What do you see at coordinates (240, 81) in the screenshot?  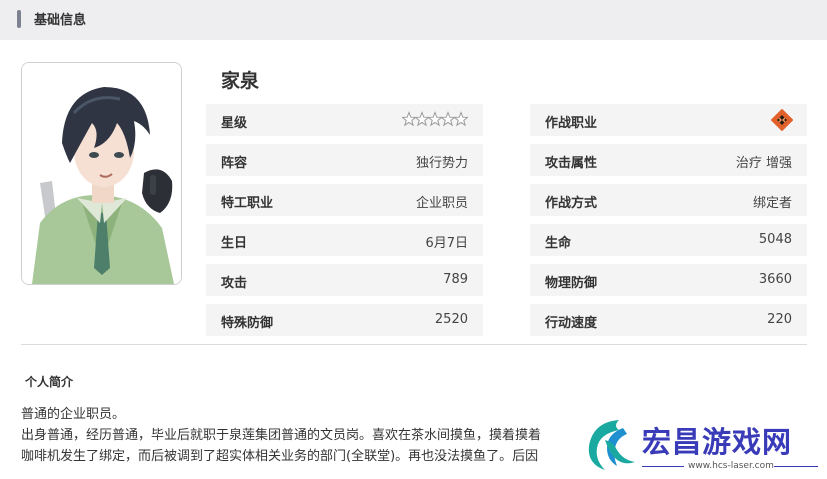 I see `character-name: 家泉` at bounding box center [240, 81].